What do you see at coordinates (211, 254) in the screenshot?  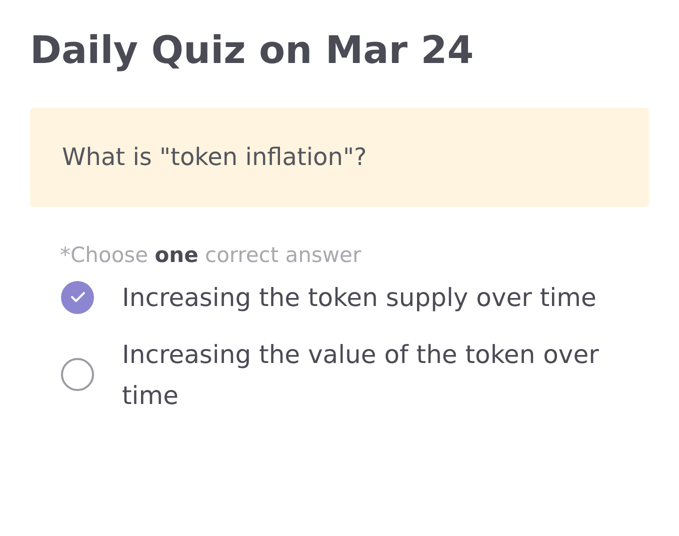 I see `instruction-text: *Choose one correct answer` at bounding box center [211, 254].